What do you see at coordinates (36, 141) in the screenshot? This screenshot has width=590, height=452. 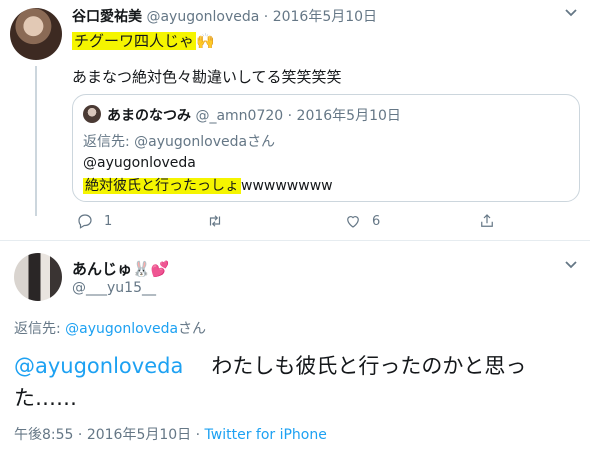 I see `thread-line` at bounding box center [36, 141].